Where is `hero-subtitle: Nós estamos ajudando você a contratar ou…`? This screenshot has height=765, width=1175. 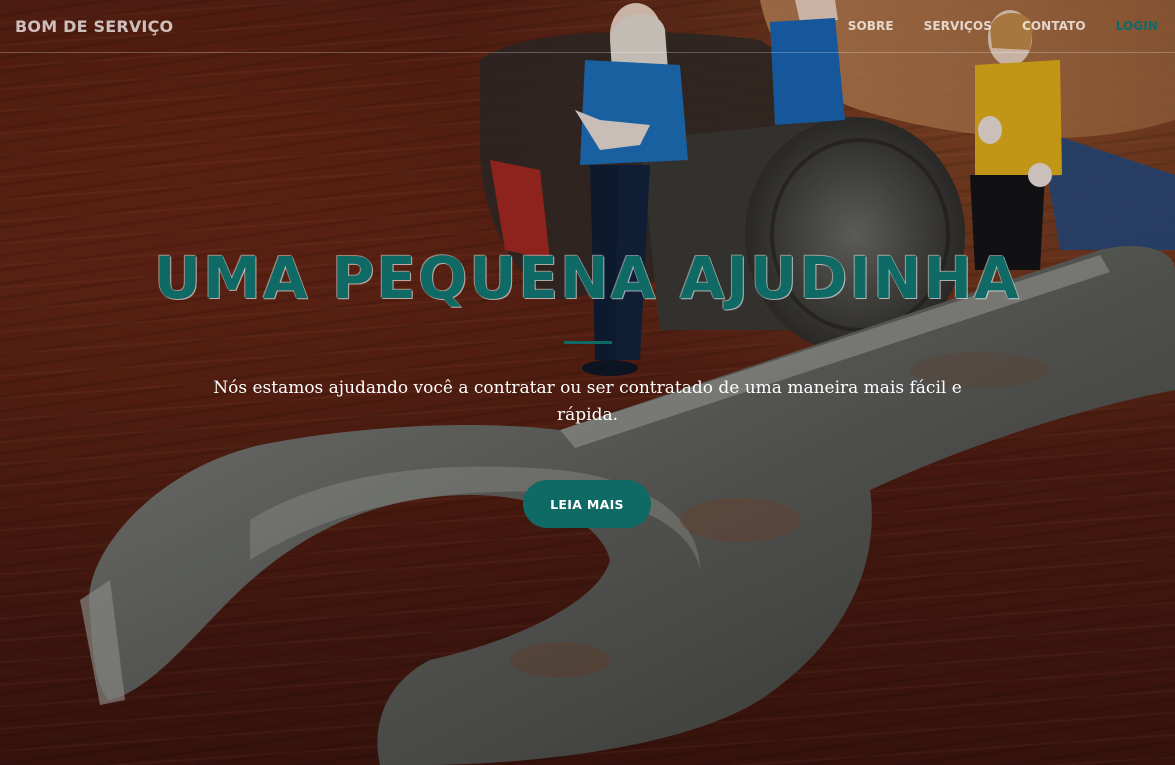 hero-subtitle: Nós estamos ajudando você a contratar ou… is located at coordinates (587, 401).